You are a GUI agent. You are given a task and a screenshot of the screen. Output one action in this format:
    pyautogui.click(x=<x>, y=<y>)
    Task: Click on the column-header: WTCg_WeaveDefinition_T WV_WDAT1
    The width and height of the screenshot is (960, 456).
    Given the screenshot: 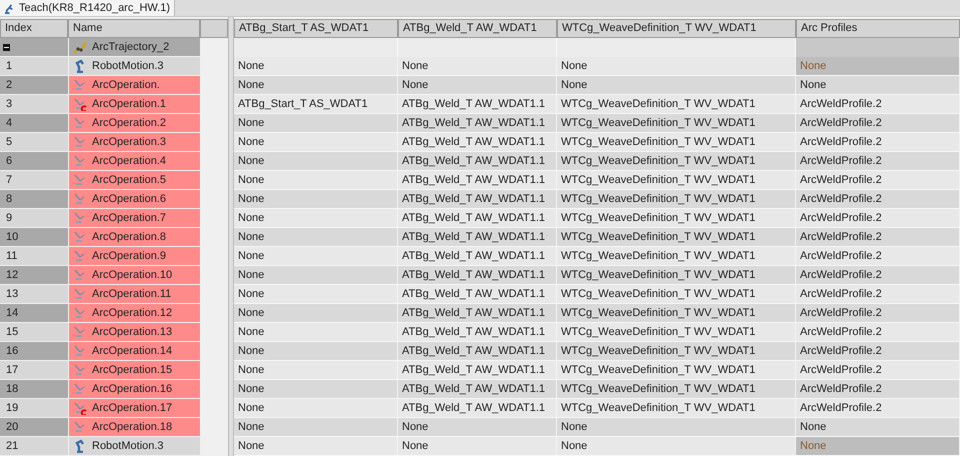 What is the action you would take?
    pyautogui.click(x=676, y=28)
    